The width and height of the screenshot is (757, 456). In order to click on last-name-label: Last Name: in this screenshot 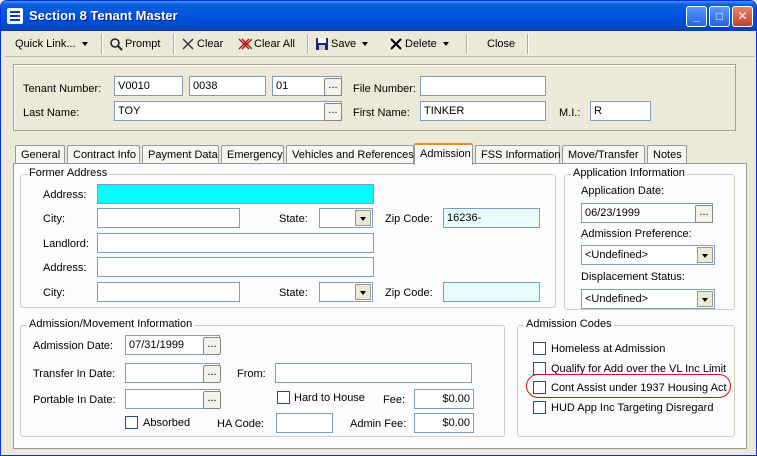, I will do `click(51, 113)`.